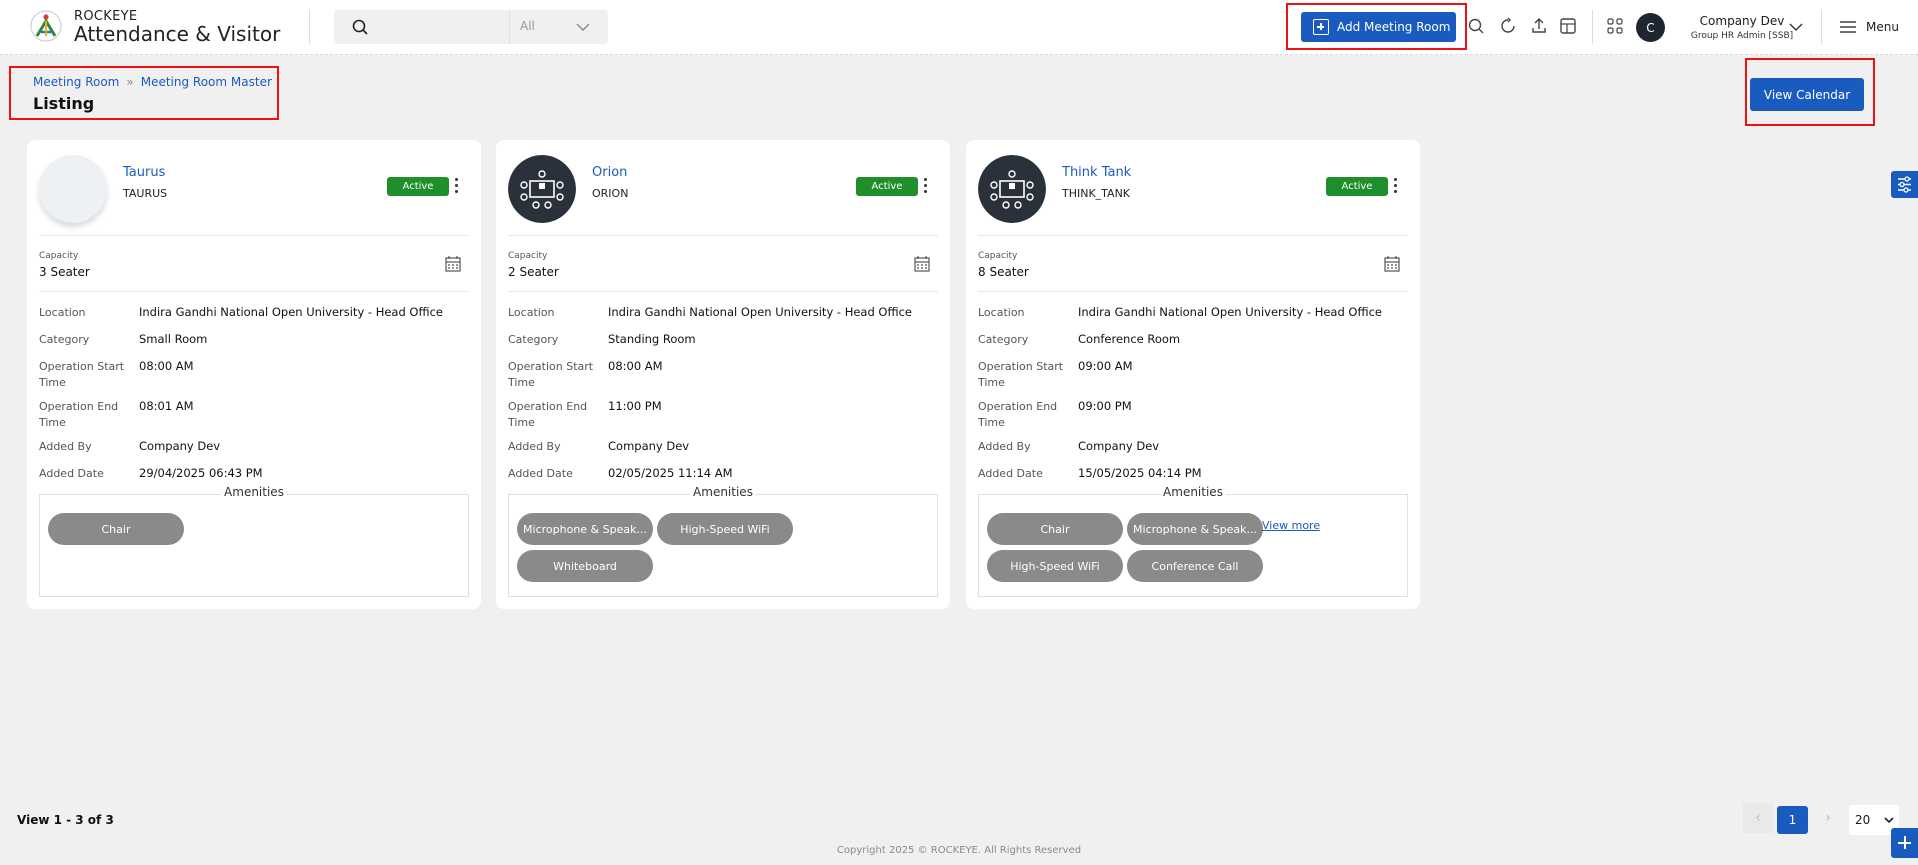 This screenshot has width=1918, height=865. What do you see at coordinates (1476, 26) in the screenshot?
I see `search-icon` at bounding box center [1476, 26].